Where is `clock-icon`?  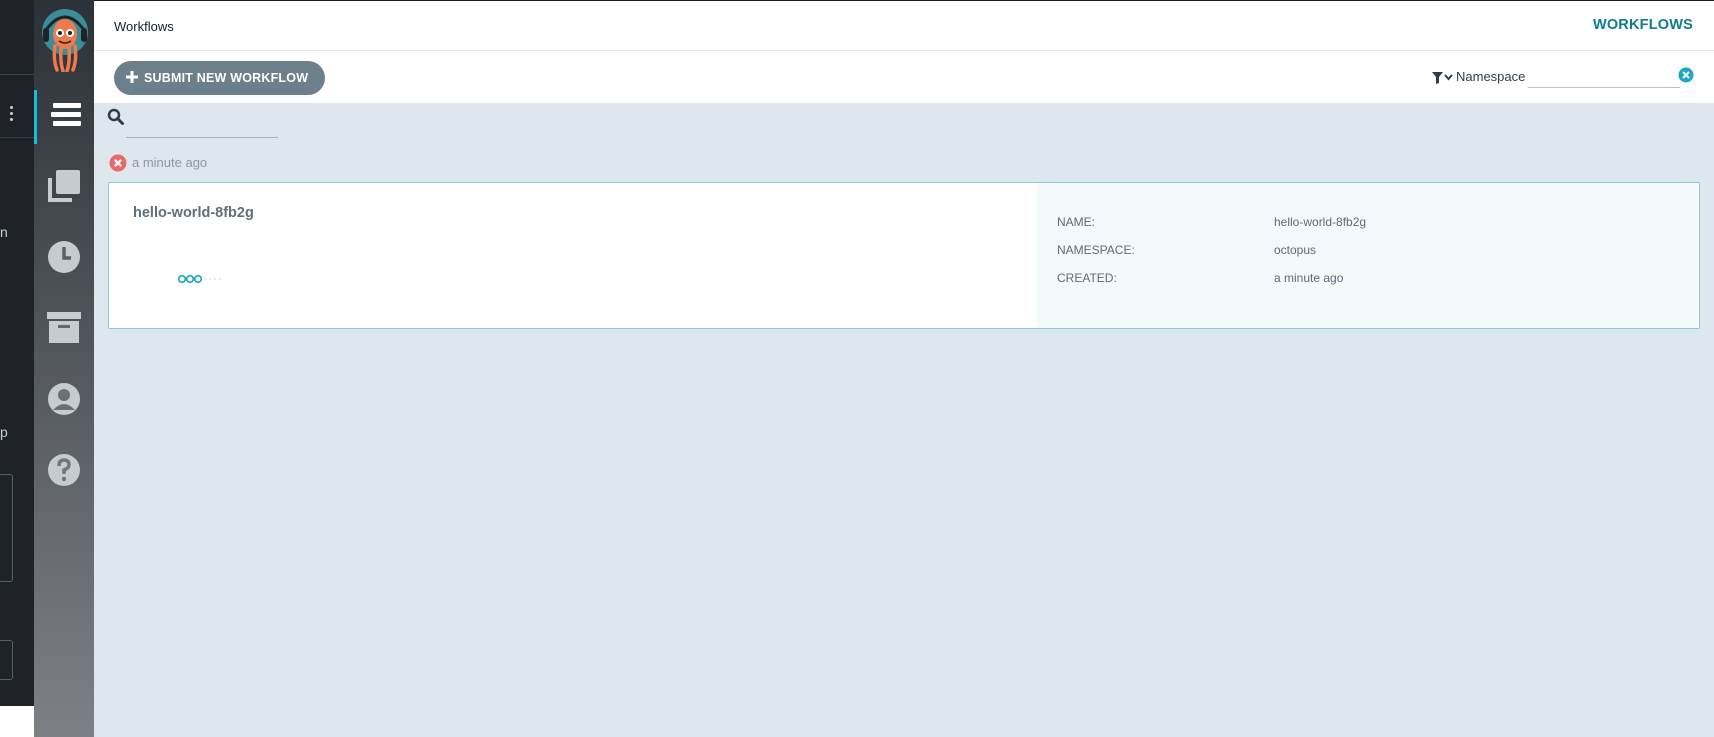
clock-icon is located at coordinates (64, 259).